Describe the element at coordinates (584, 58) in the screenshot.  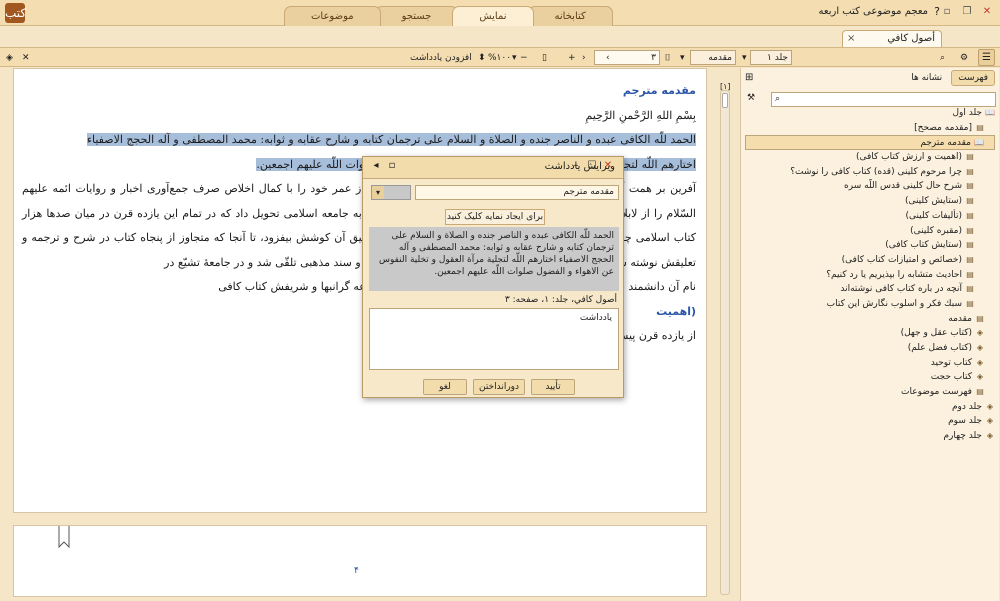
I see `next-page-icon: ›` at that location.